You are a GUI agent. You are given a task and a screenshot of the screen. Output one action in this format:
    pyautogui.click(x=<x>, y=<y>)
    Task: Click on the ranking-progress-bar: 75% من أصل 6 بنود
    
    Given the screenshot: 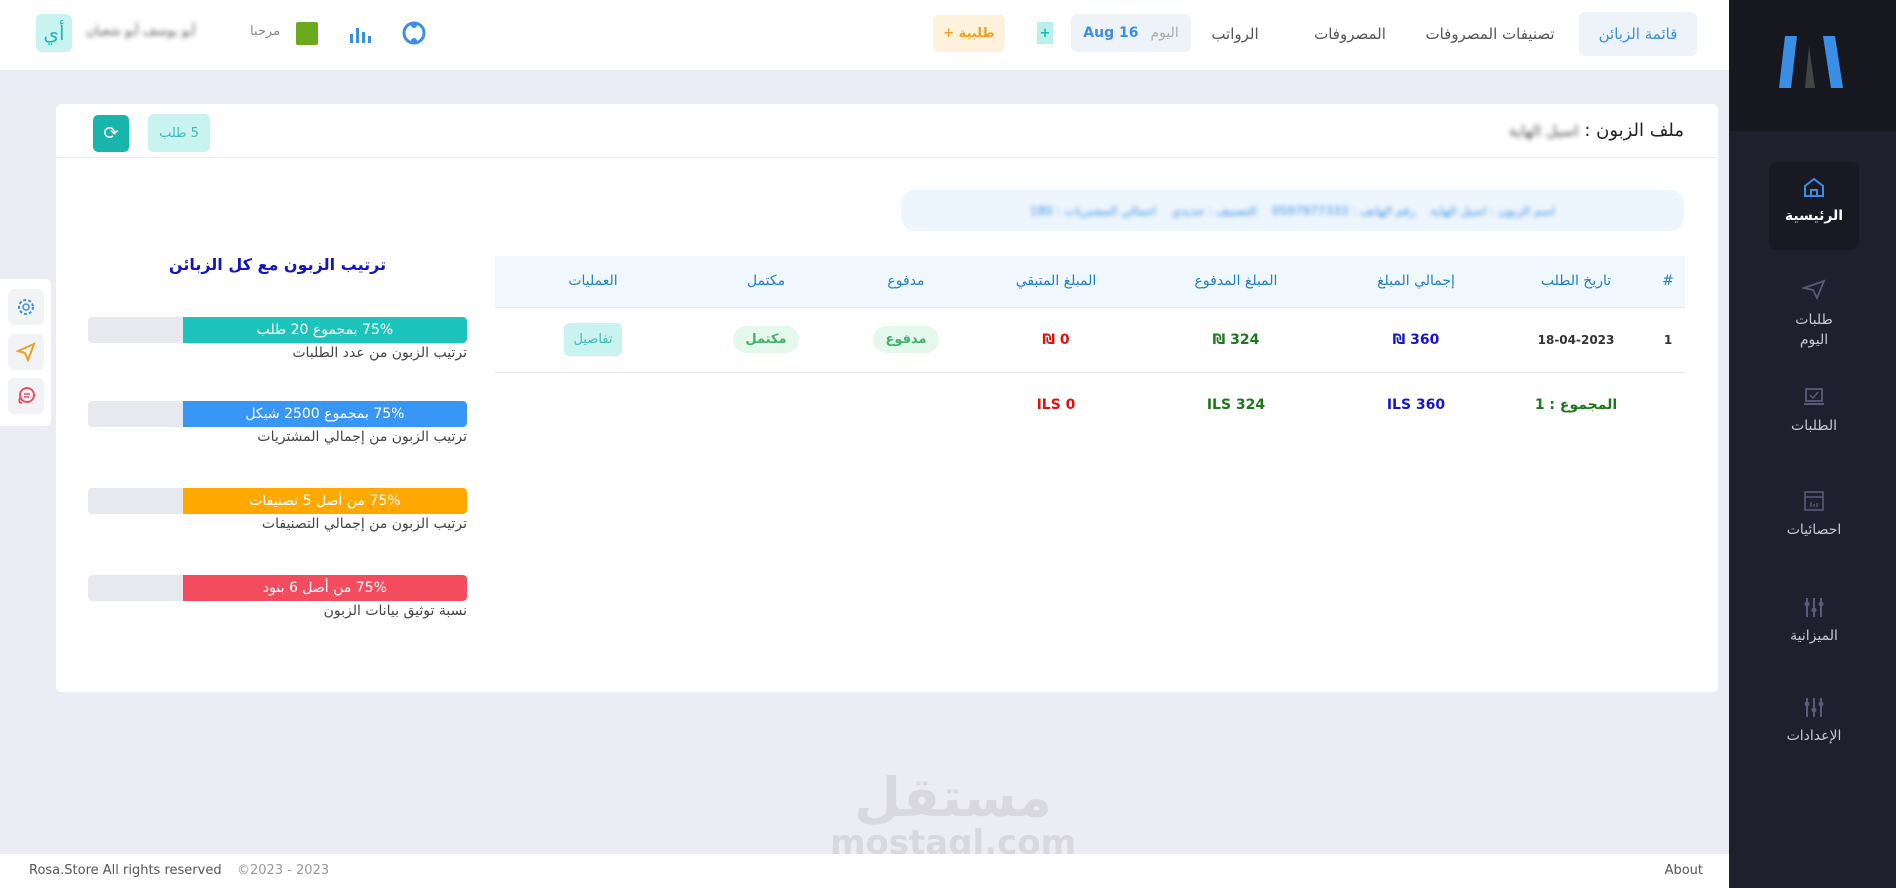 What is the action you would take?
    pyautogui.click(x=277, y=588)
    